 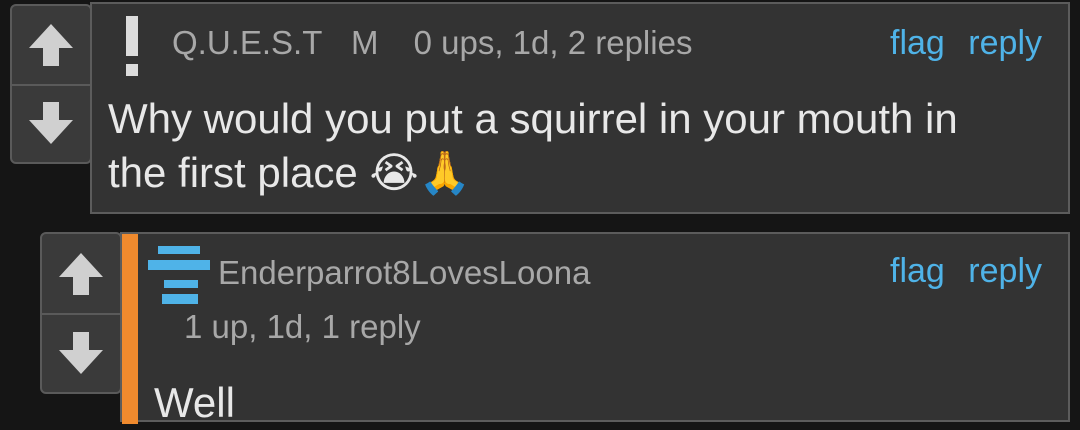 What do you see at coordinates (247, 42) in the screenshot?
I see `username-link: Q.U.E.S.T` at bounding box center [247, 42].